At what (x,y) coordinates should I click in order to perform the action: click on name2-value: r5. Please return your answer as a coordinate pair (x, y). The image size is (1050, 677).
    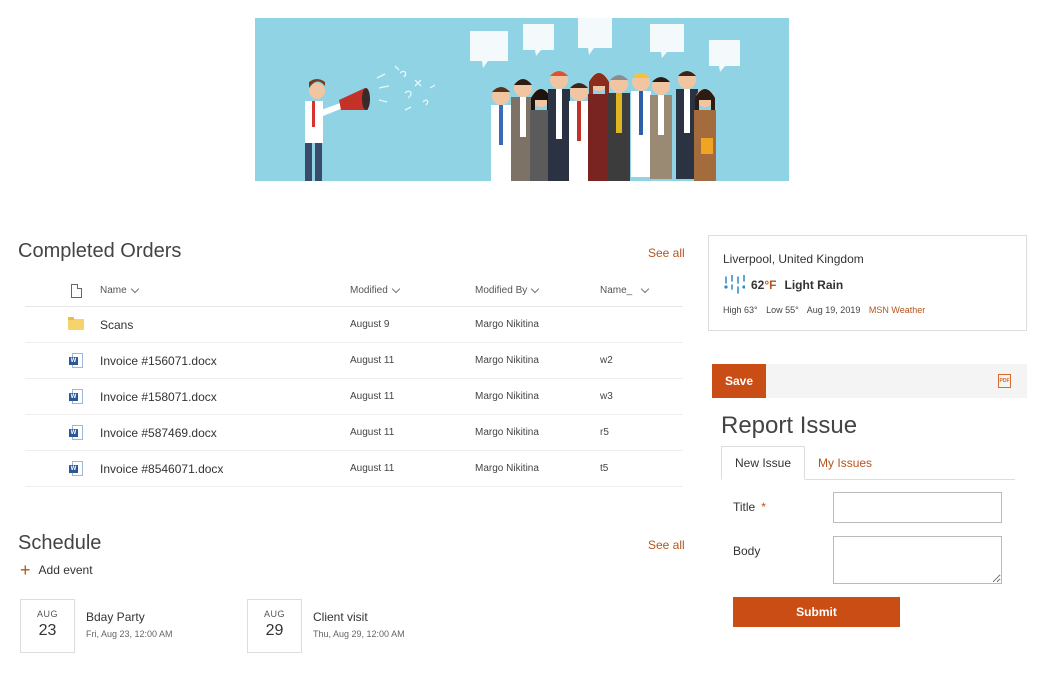
    Looking at the image, I should click on (604, 432).